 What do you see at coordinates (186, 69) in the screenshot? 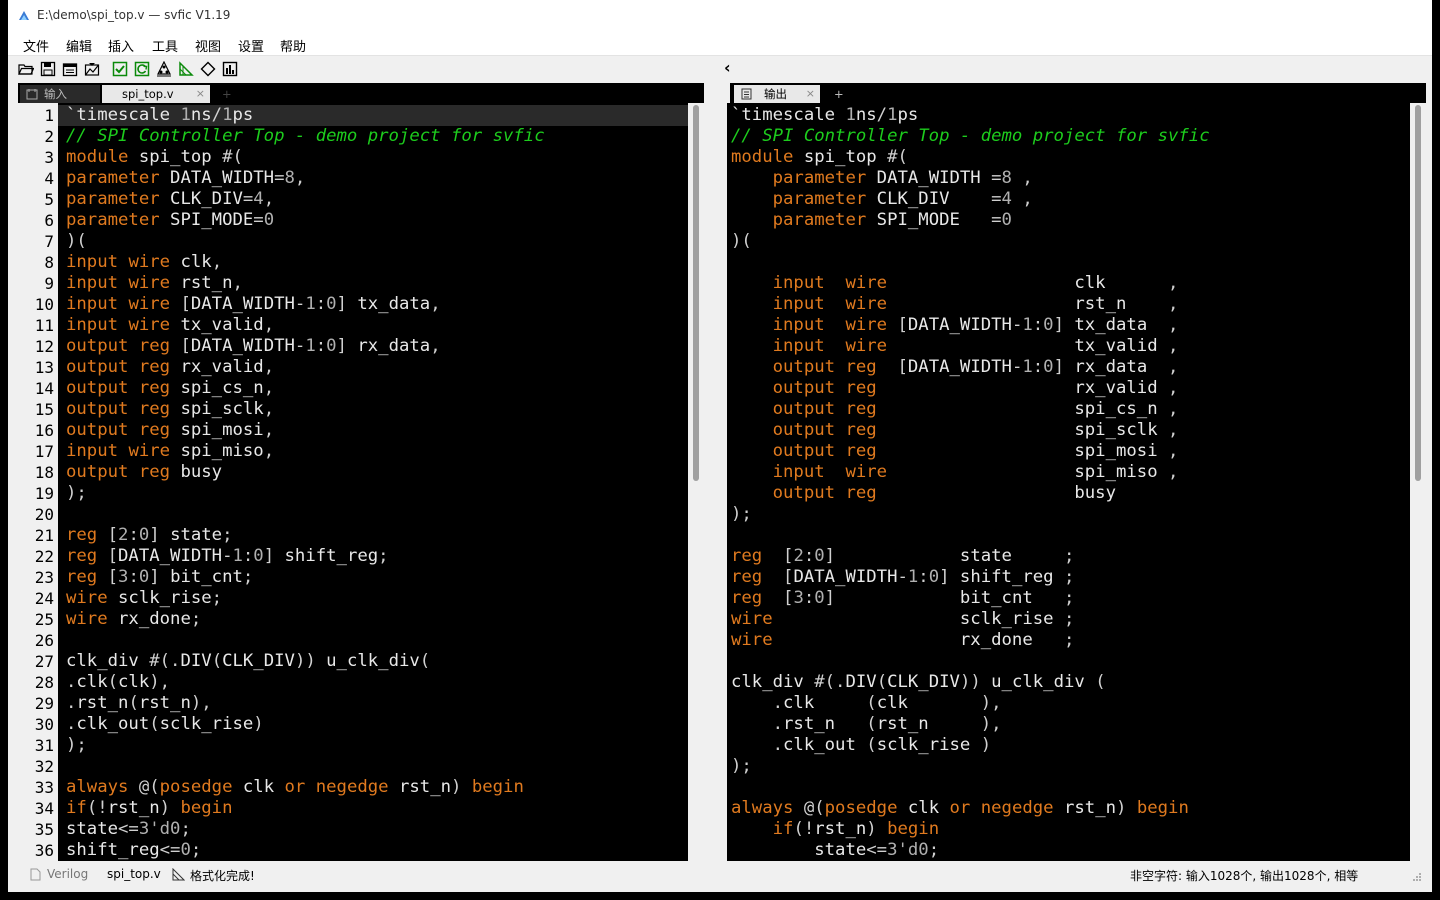
I see `triangle-icon` at bounding box center [186, 69].